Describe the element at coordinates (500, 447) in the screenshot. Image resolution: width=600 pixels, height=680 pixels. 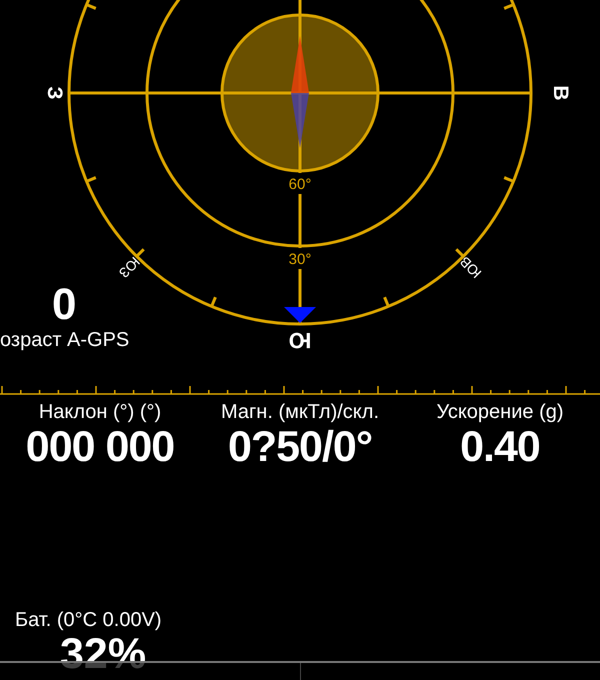
I see `readout-value: 0.40` at that location.